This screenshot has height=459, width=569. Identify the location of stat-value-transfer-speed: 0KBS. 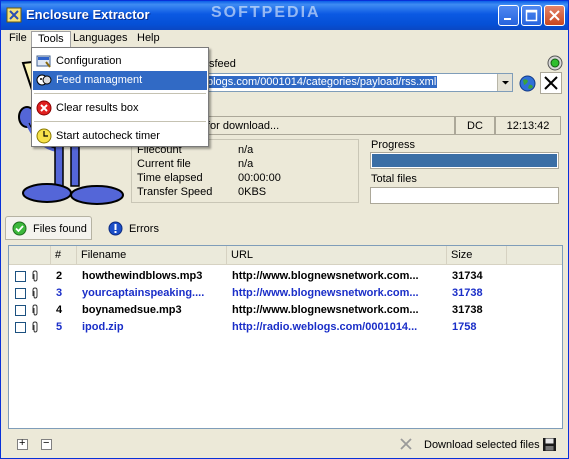
(252, 192).